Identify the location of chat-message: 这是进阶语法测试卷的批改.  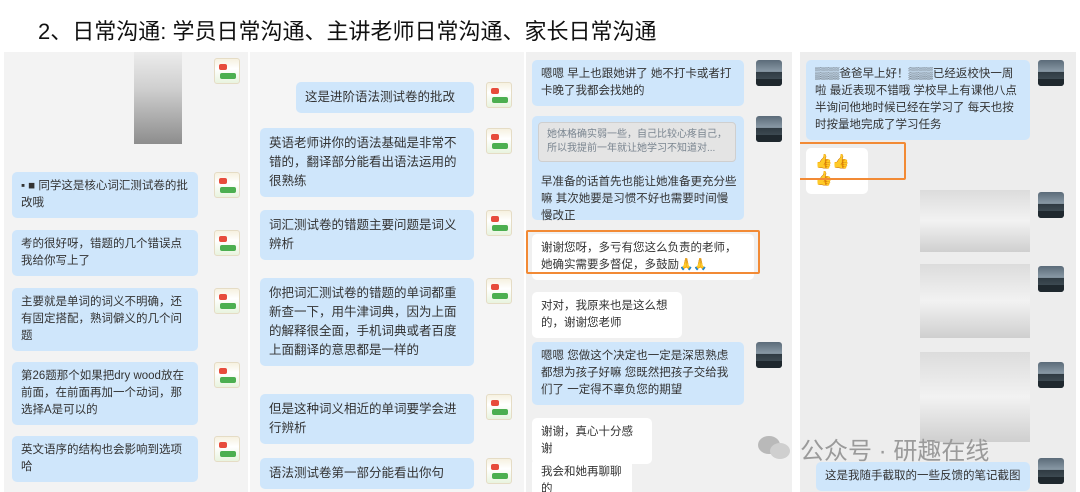
(385, 97).